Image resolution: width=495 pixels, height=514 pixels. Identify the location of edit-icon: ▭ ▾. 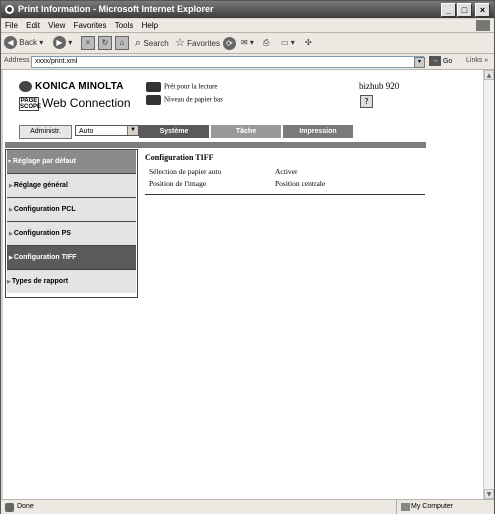
(288, 43).